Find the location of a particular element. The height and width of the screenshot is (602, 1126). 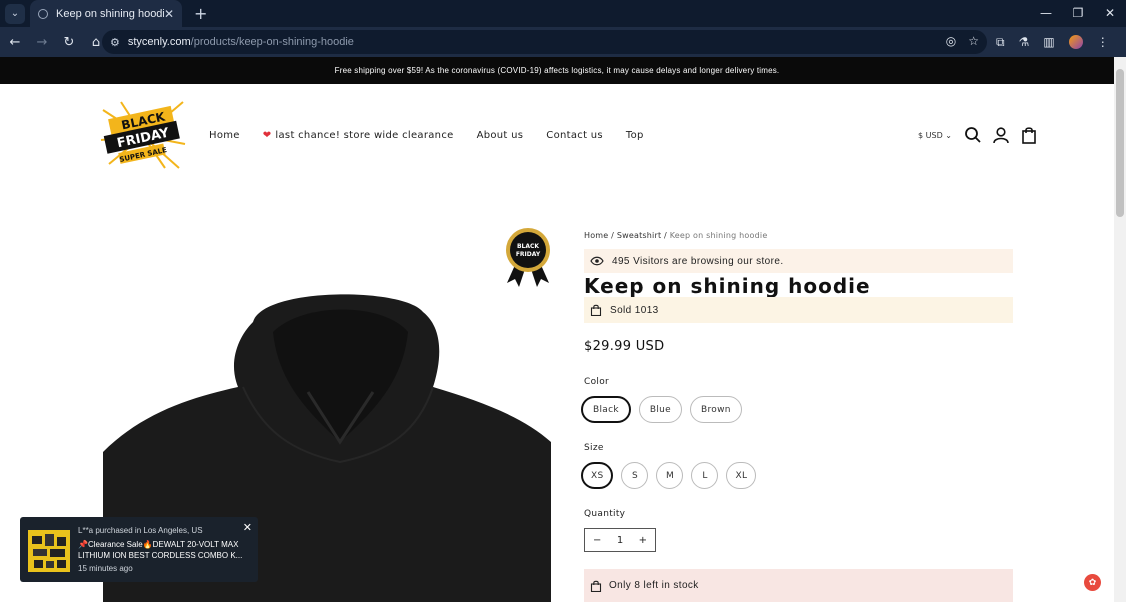

color-option-brown: Brown is located at coordinates (715, 409).